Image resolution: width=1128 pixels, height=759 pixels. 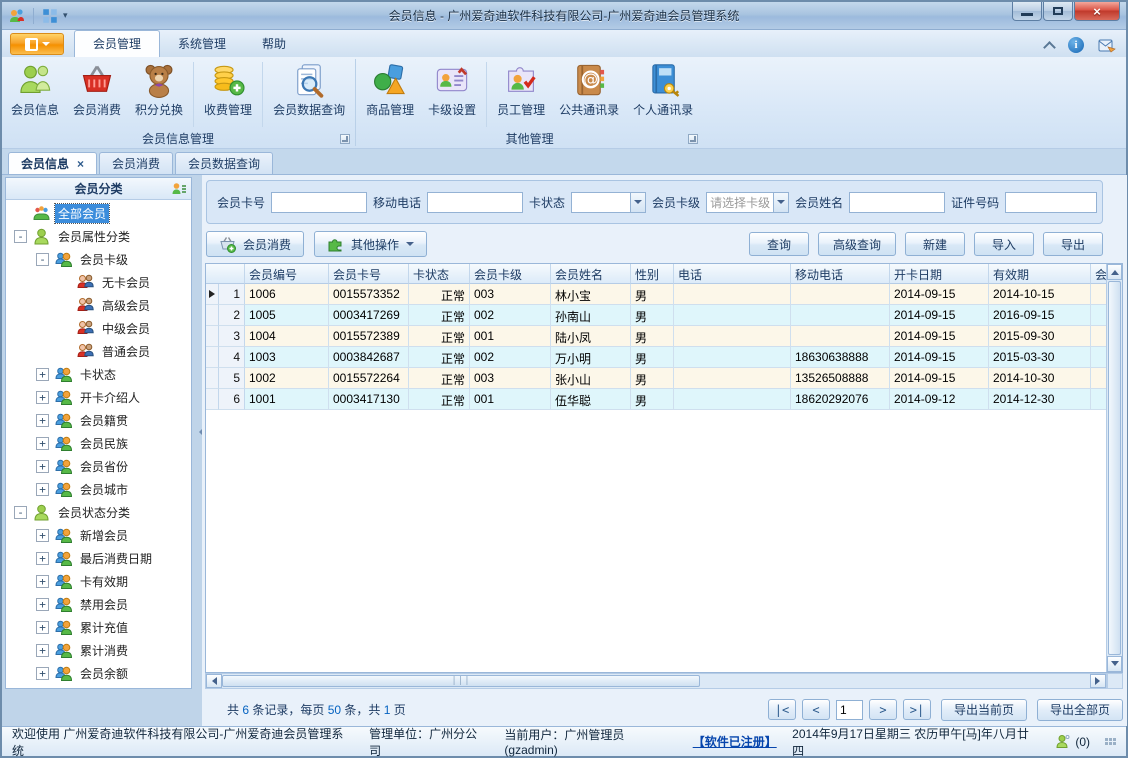 I want to click on ribbon-button: 积分兑换, so click(x=159, y=94).